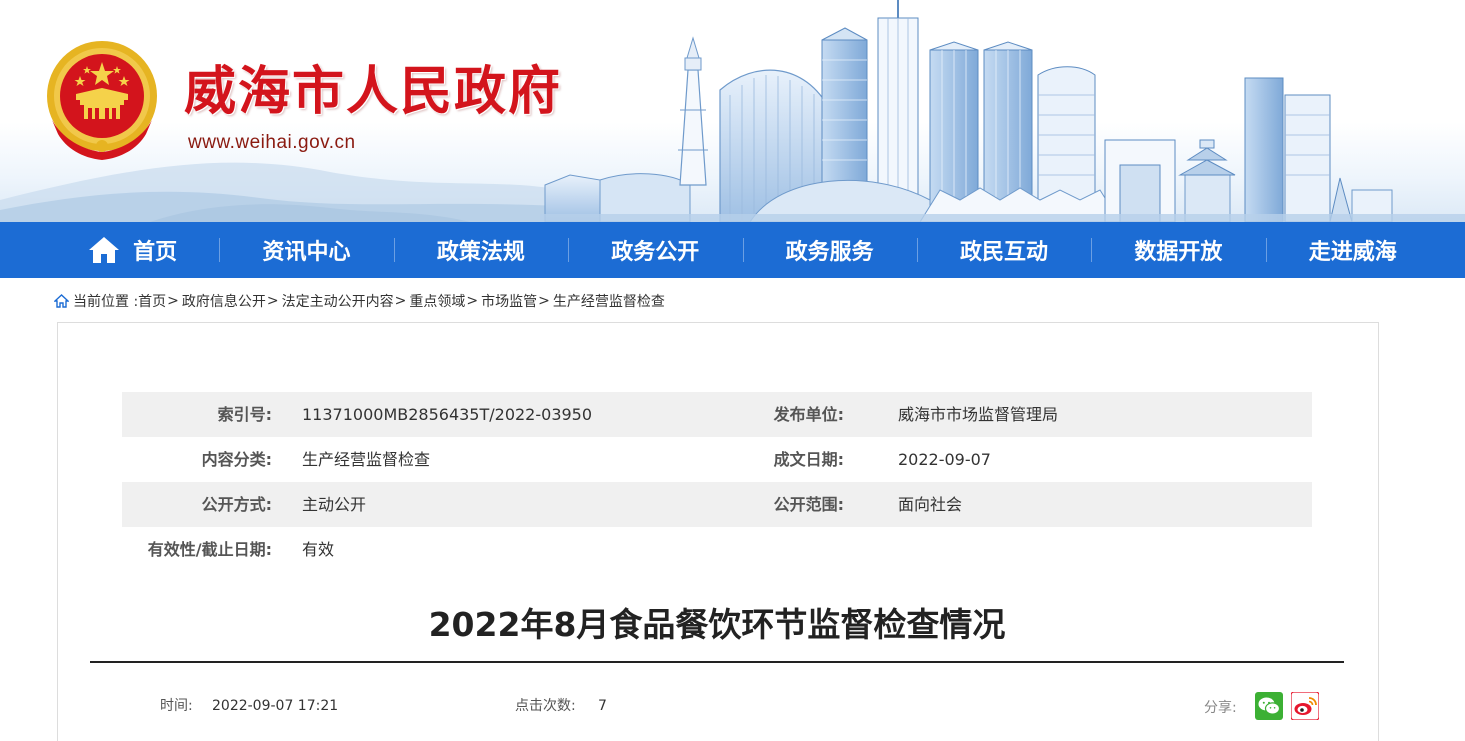 This screenshot has width=1465, height=741. What do you see at coordinates (1220, 708) in the screenshot?
I see `share-label: 分享:` at bounding box center [1220, 708].